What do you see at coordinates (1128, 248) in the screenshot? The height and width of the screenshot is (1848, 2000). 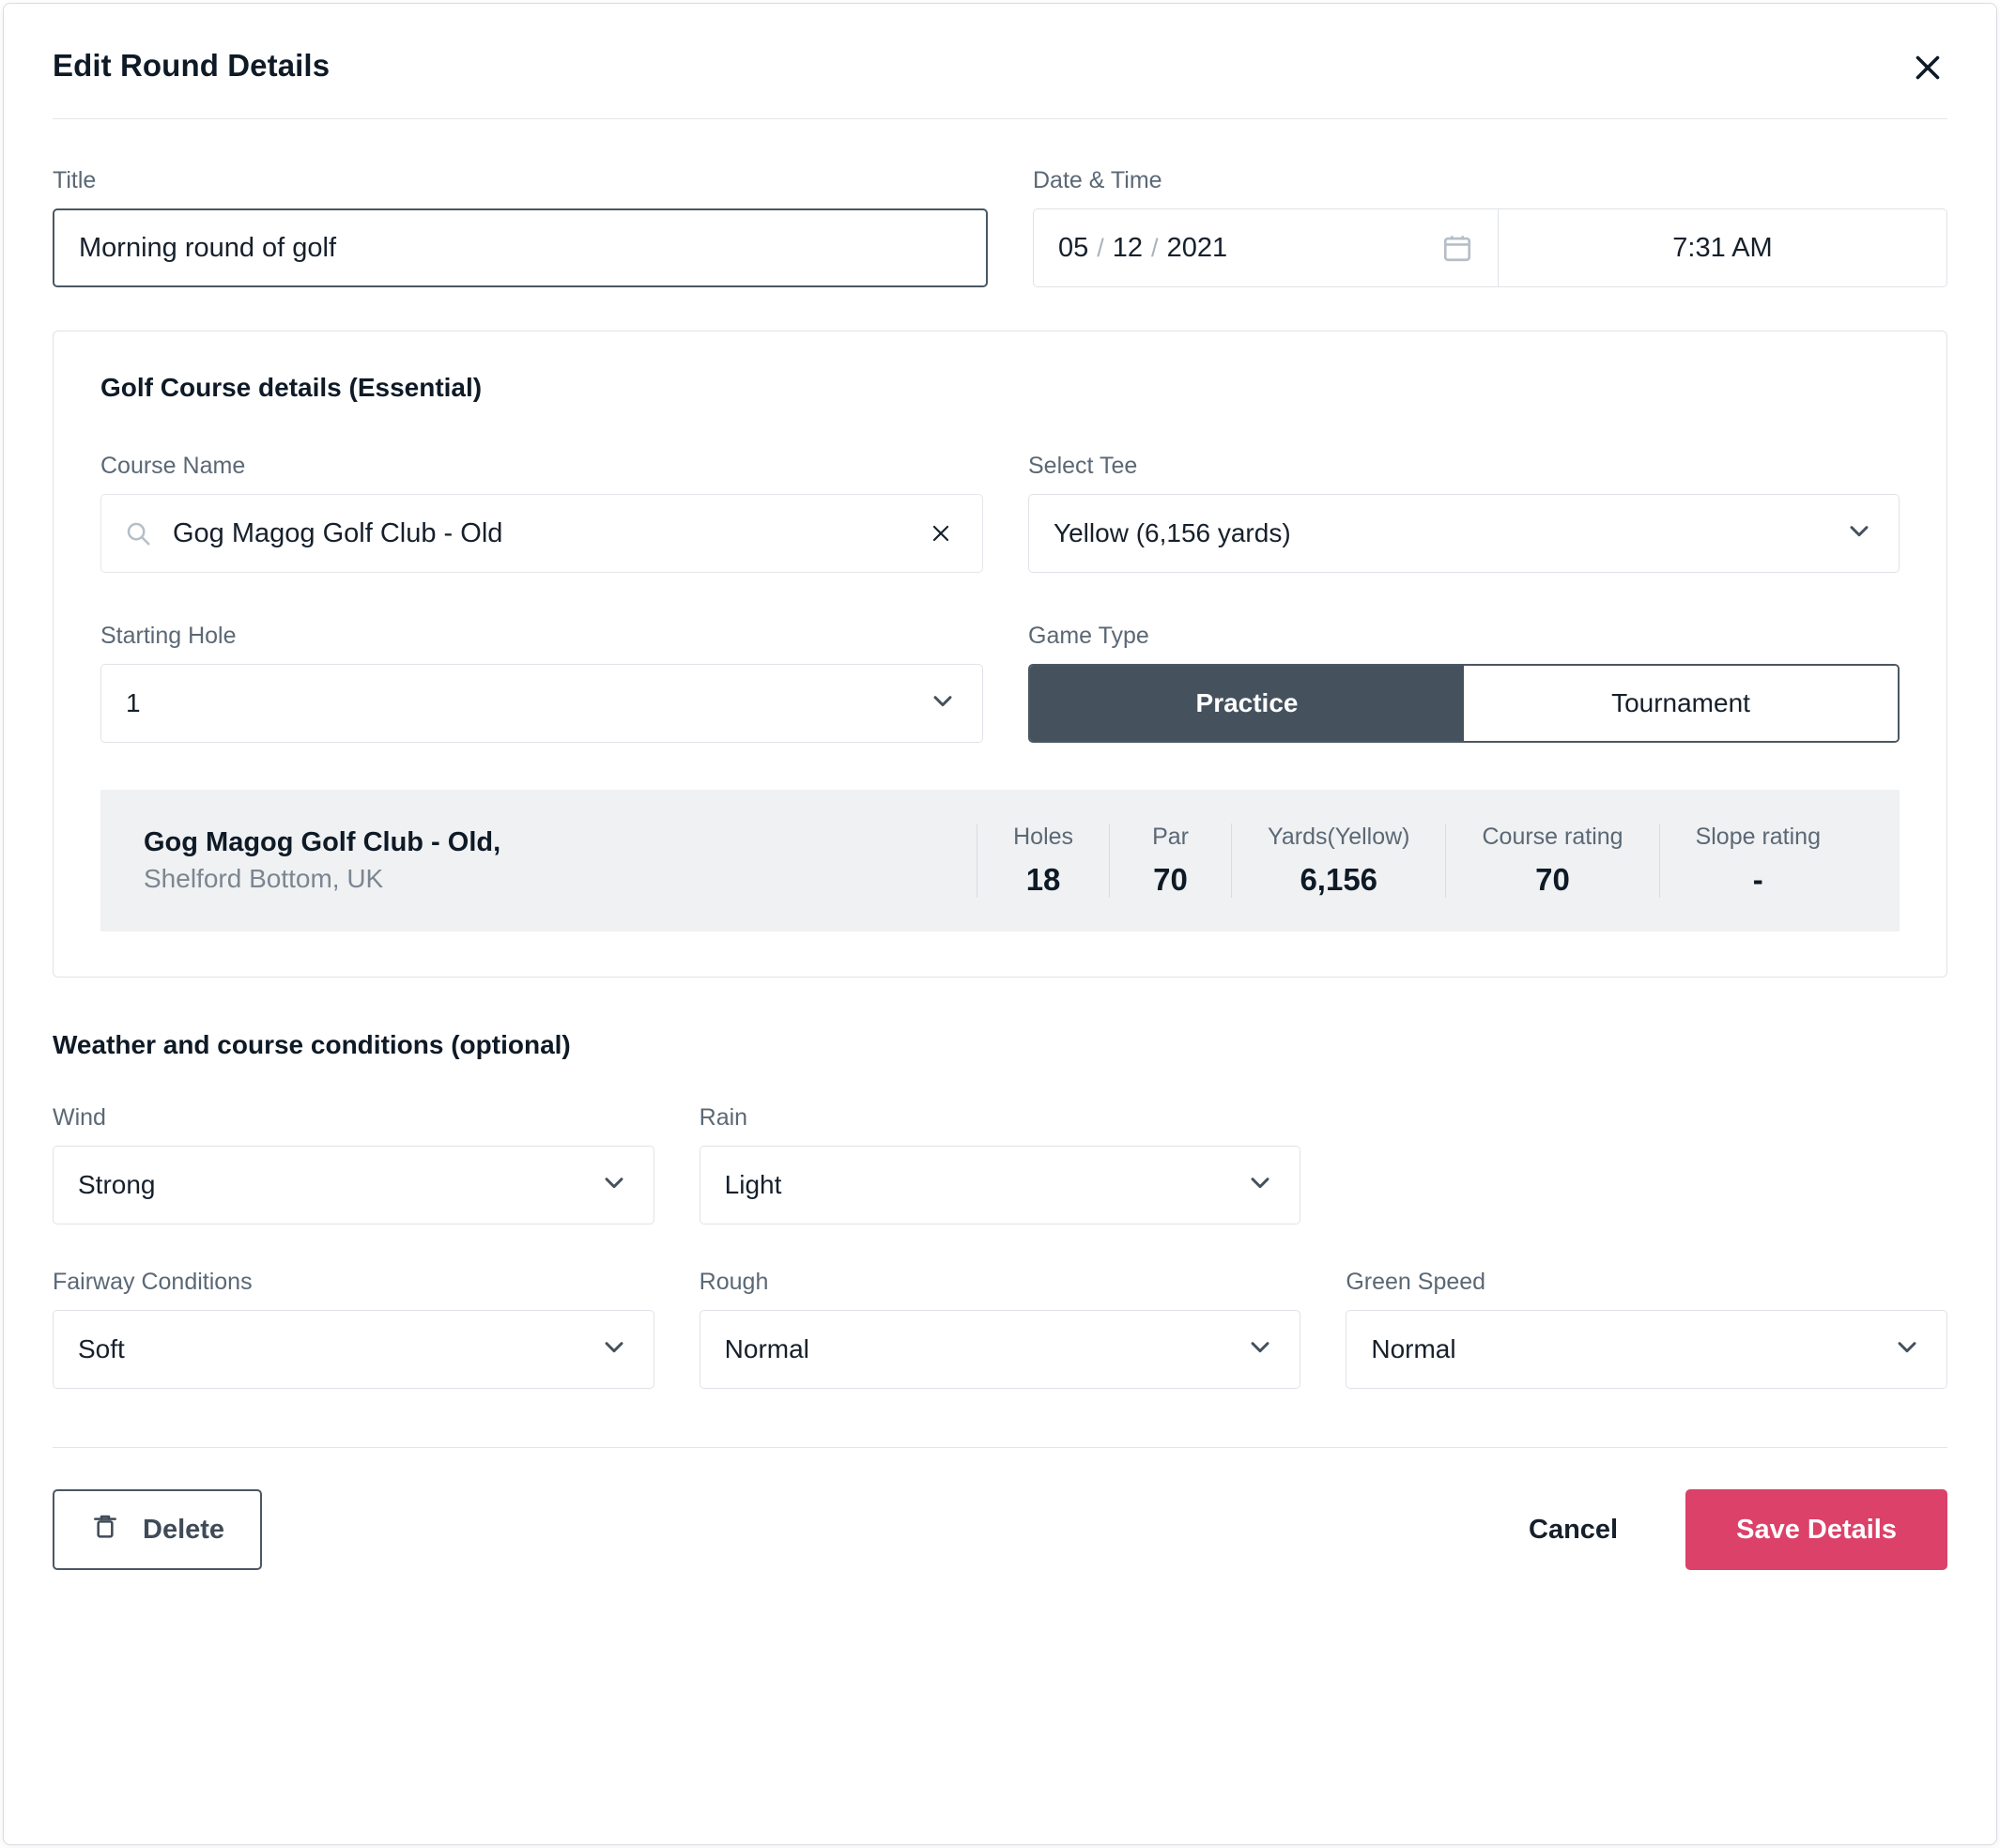 I see `date-day: 12` at bounding box center [1128, 248].